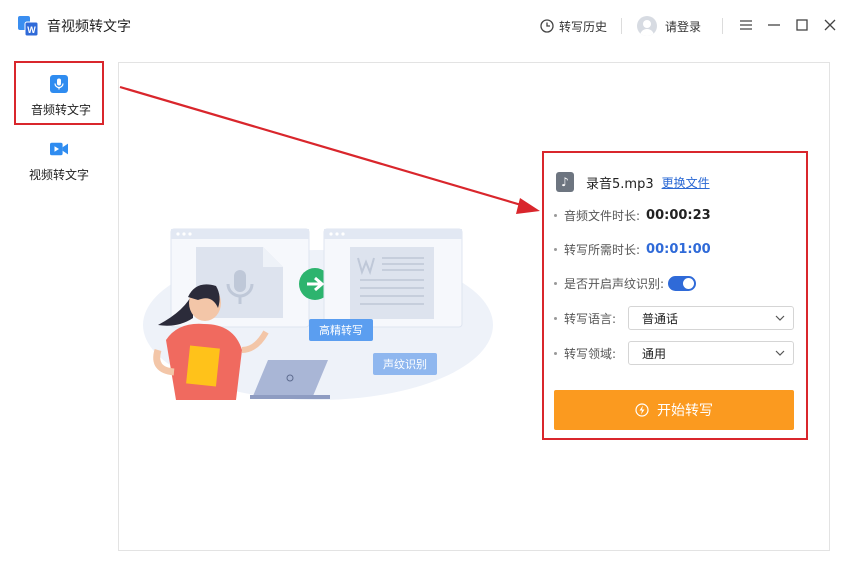 The image size is (856, 577). Describe the element at coordinates (678, 249) in the screenshot. I see `required-time-value: 00:01:00` at that location.